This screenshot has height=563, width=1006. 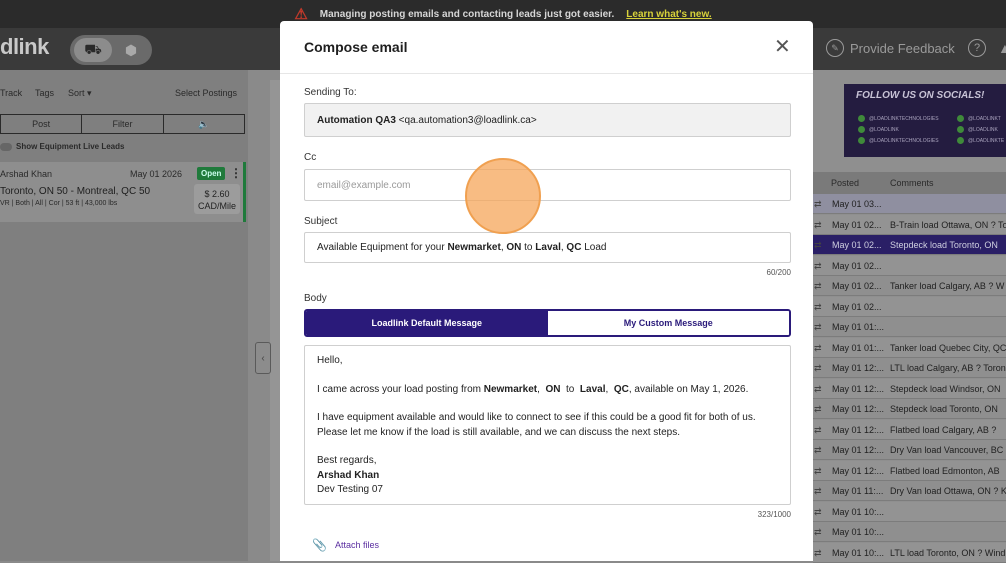 I want to click on warning-icon: ⚠, so click(x=301, y=14).